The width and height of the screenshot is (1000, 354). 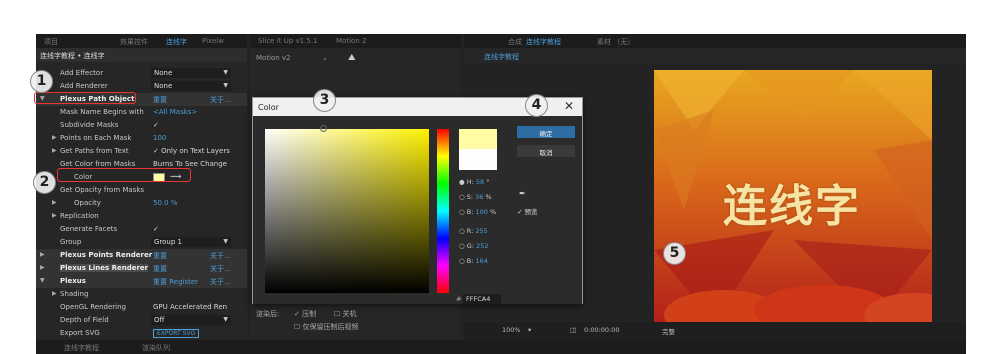 What do you see at coordinates (475, 197) in the screenshot?
I see `field-saturation: ○ S: 36 %` at bounding box center [475, 197].